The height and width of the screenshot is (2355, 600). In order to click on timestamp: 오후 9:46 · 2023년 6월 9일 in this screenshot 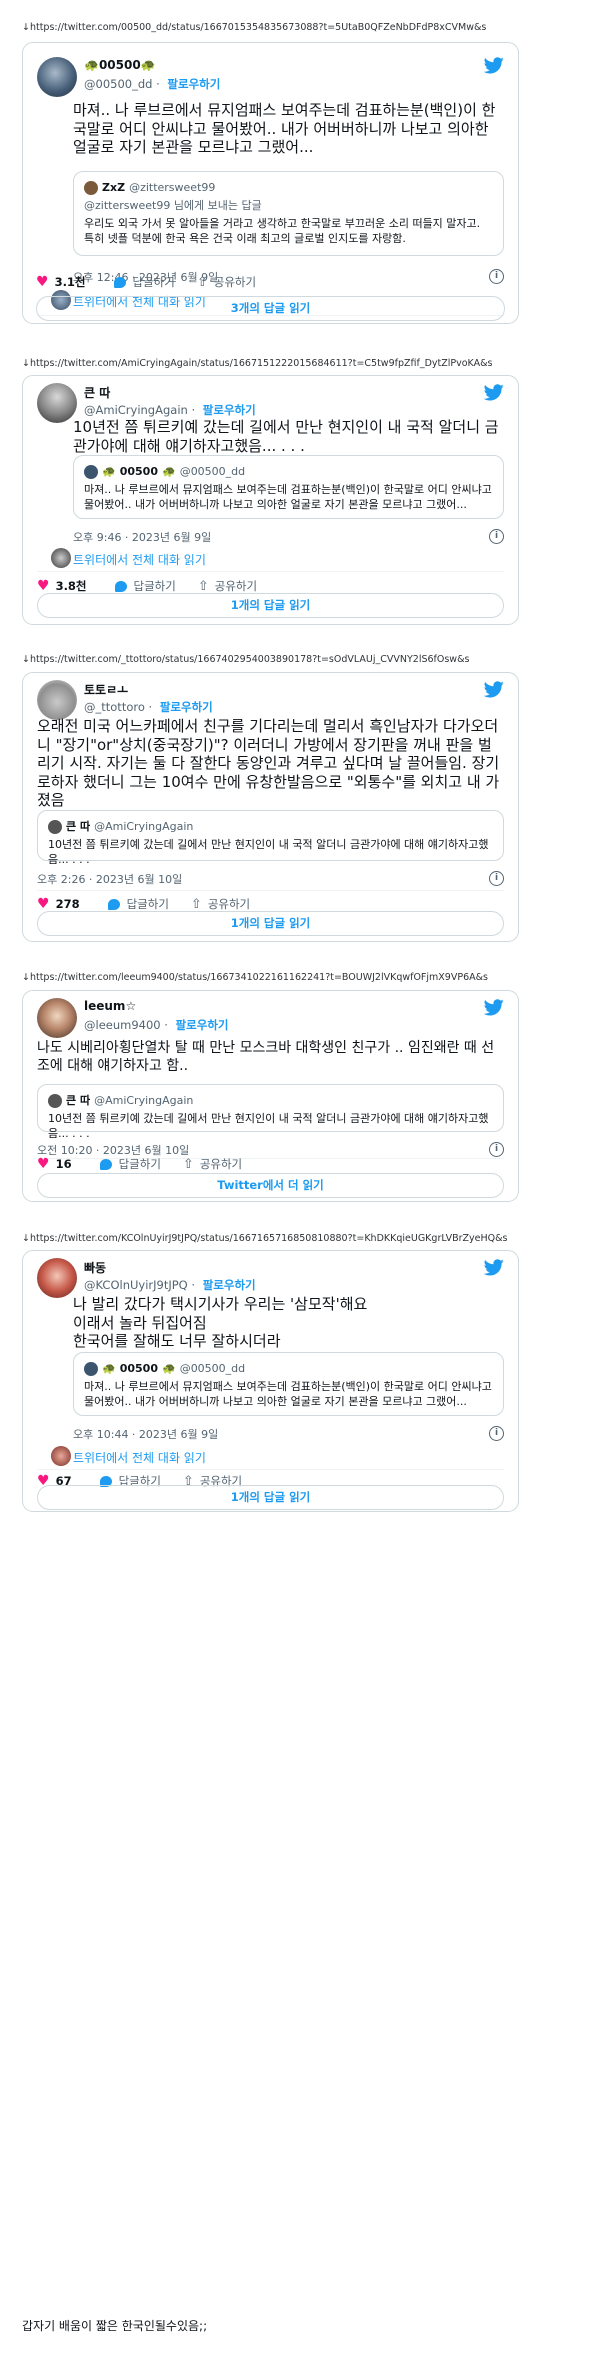, I will do `click(142, 537)`.